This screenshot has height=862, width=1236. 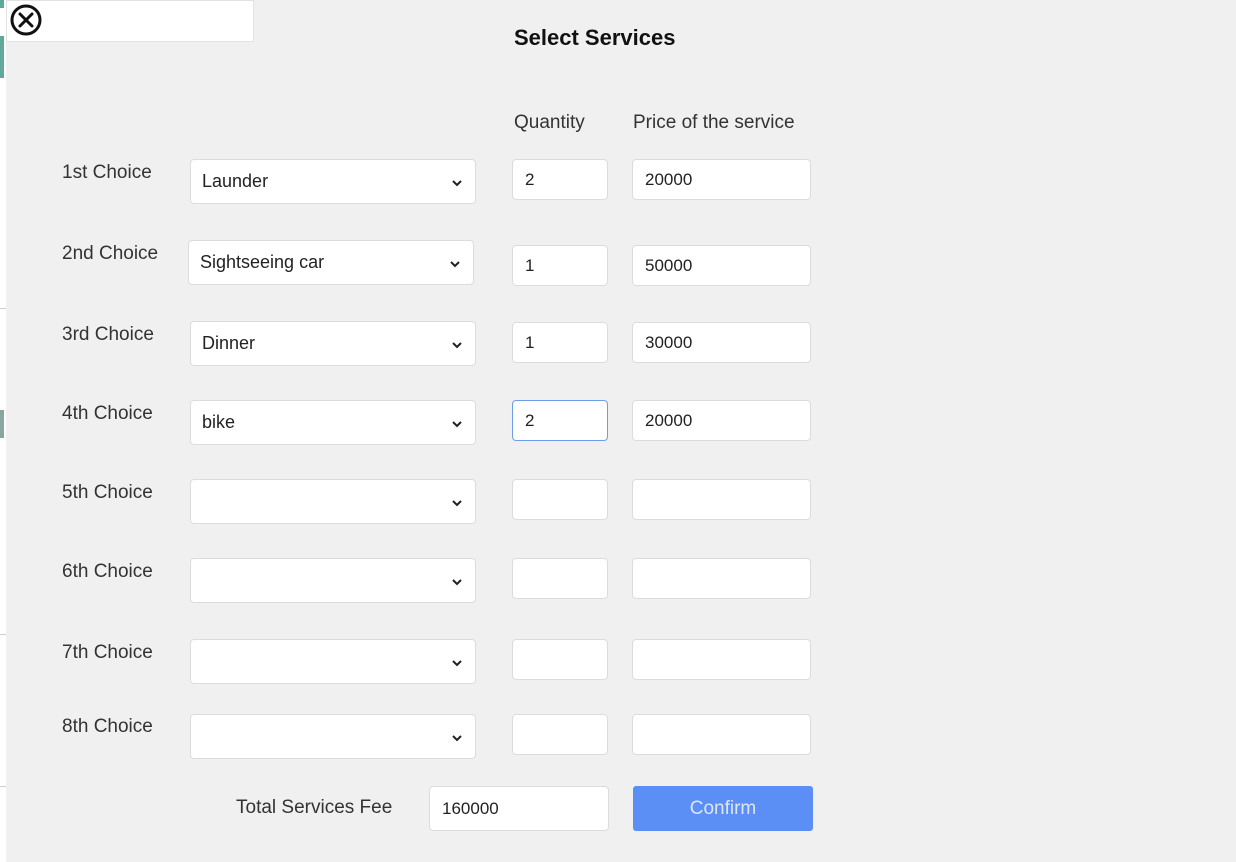 I want to click on choice-label: 1st Choice, so click(x=107, y=172).